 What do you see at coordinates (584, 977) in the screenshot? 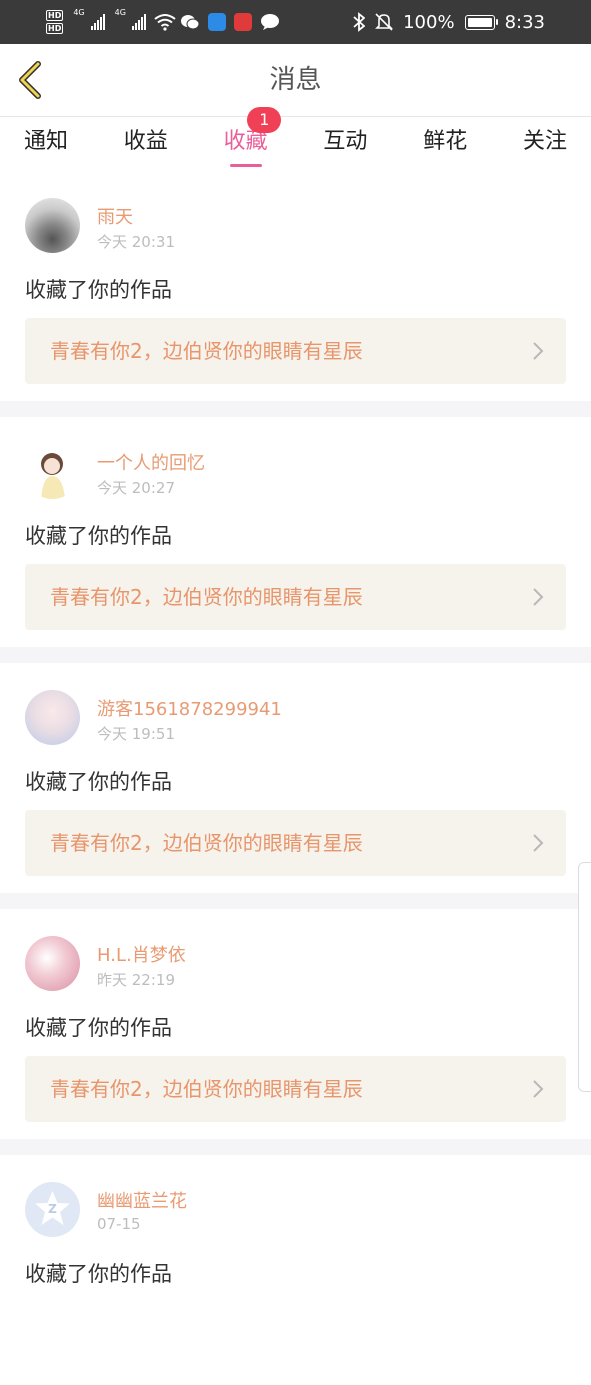
I see `scrollbar` at bounding box center [584, 977].